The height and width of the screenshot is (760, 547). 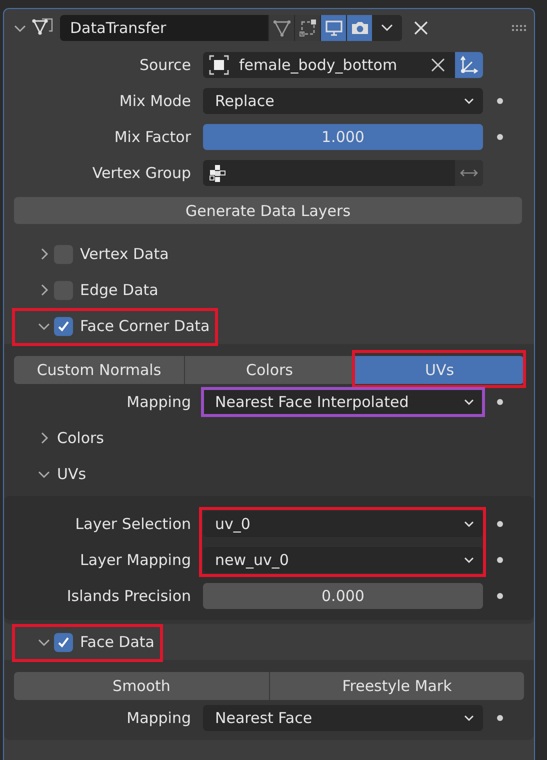 I want to click on section-title: Edge Data, so click(x=117, y=290).